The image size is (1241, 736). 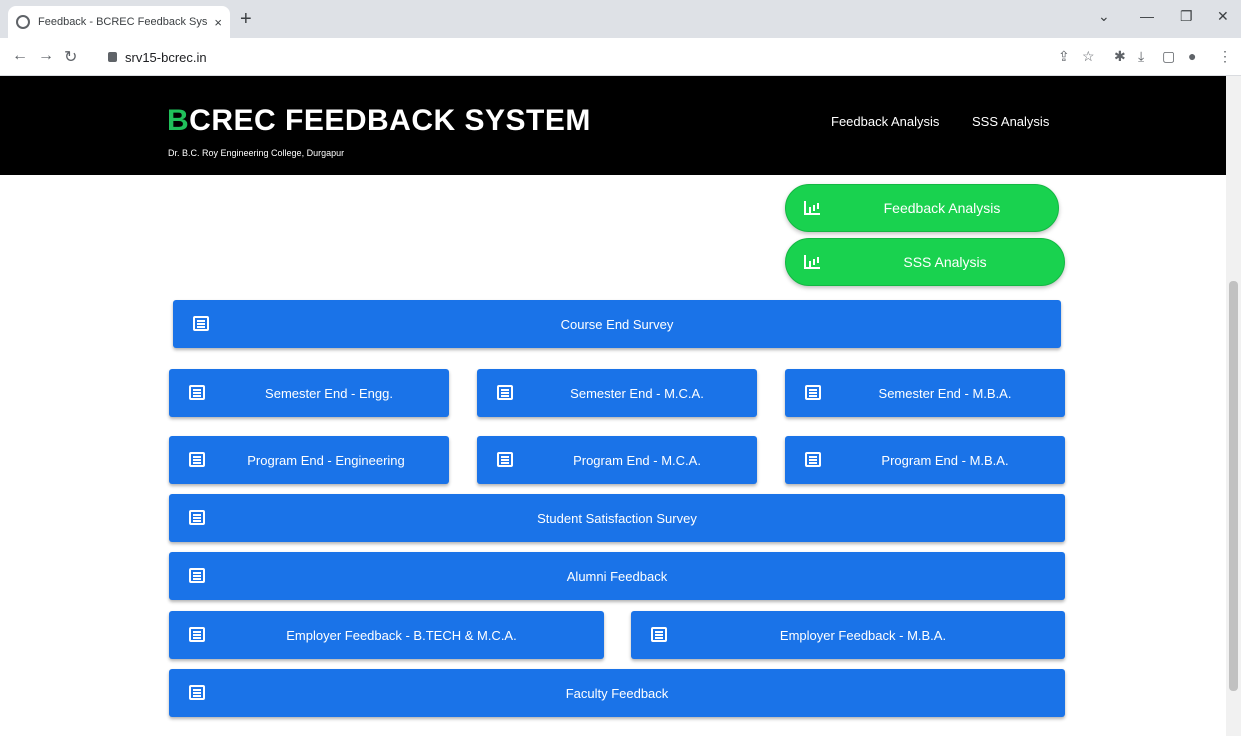 I want to click on semester-end-engg-button: Semester End - Engg., so click(x=309, y=393).